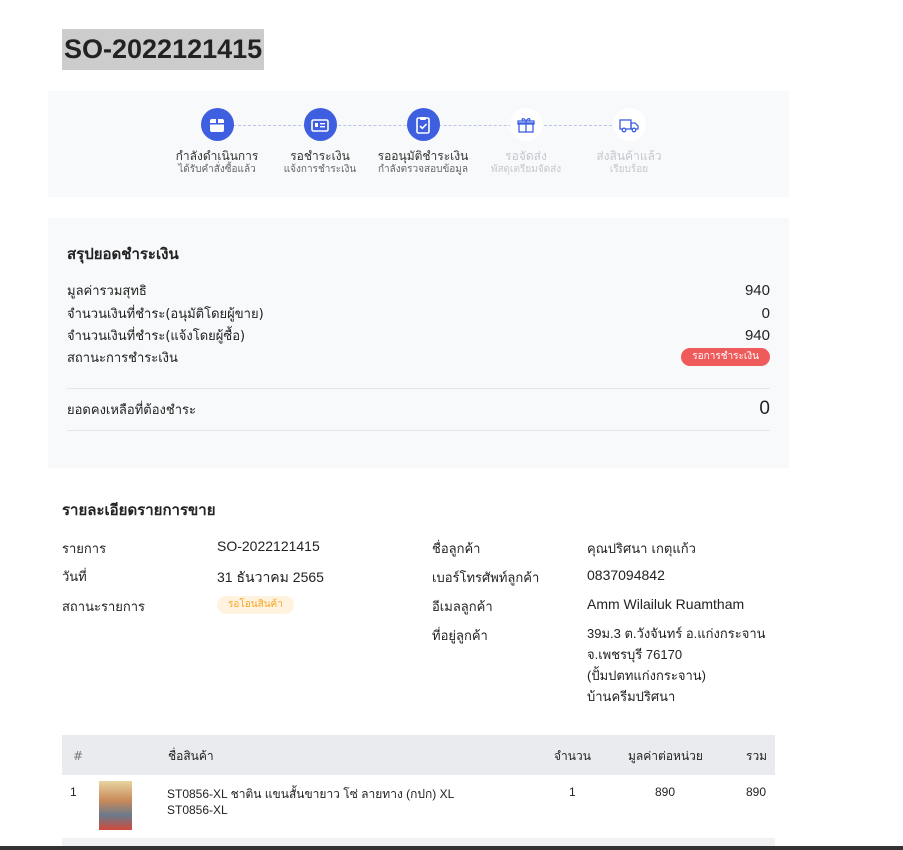  What do you see at coordinates (197, 810) in the screenshot?
I see `product-sku: ST0856-XL` at bounding box center [197, 810].